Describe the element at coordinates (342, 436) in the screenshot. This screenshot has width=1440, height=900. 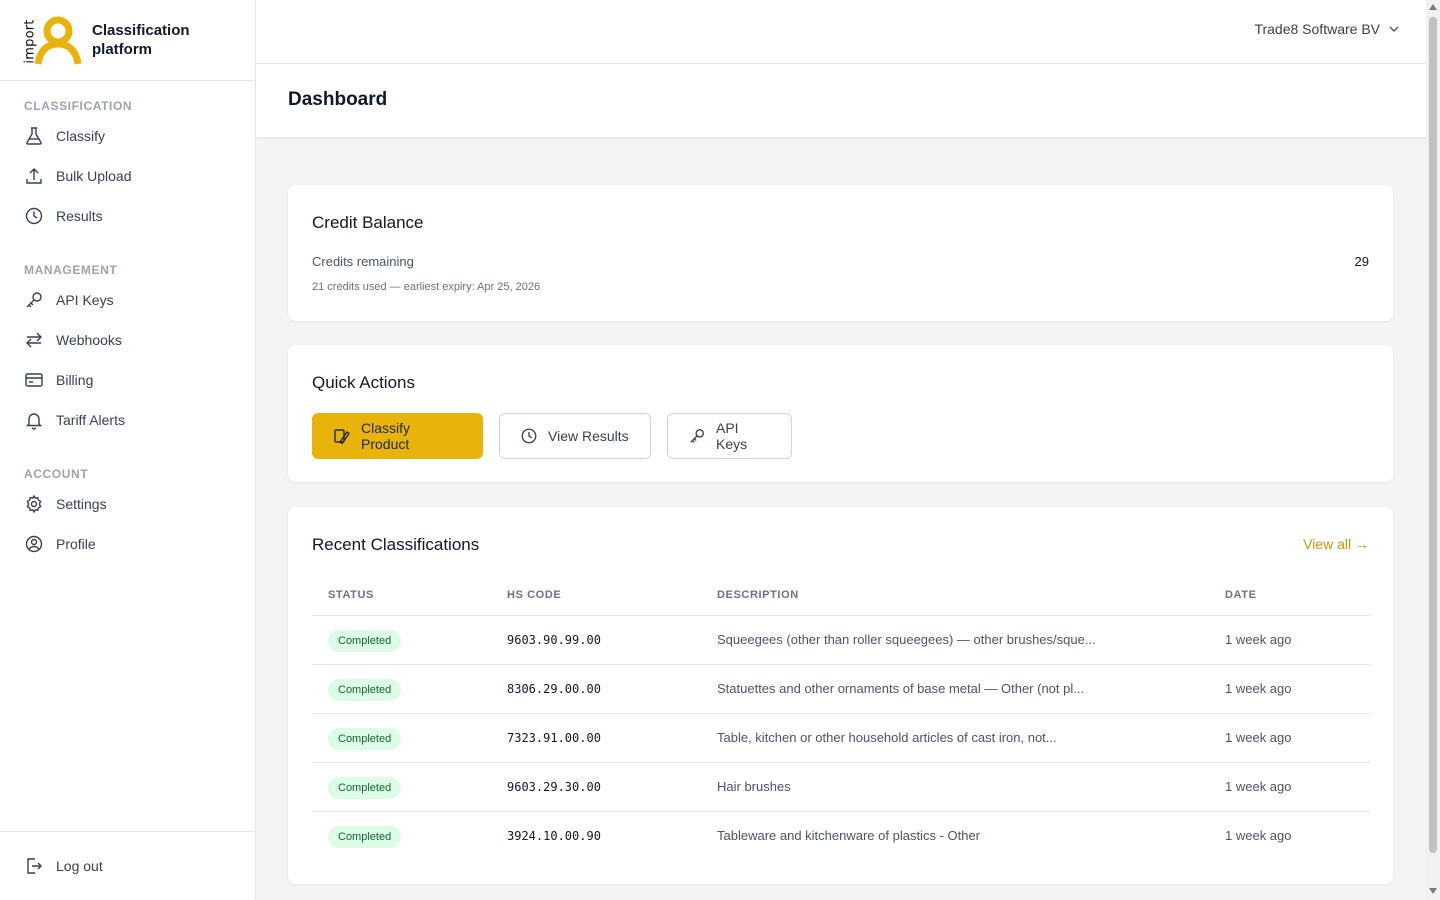
I see `classify-icon` at that location.